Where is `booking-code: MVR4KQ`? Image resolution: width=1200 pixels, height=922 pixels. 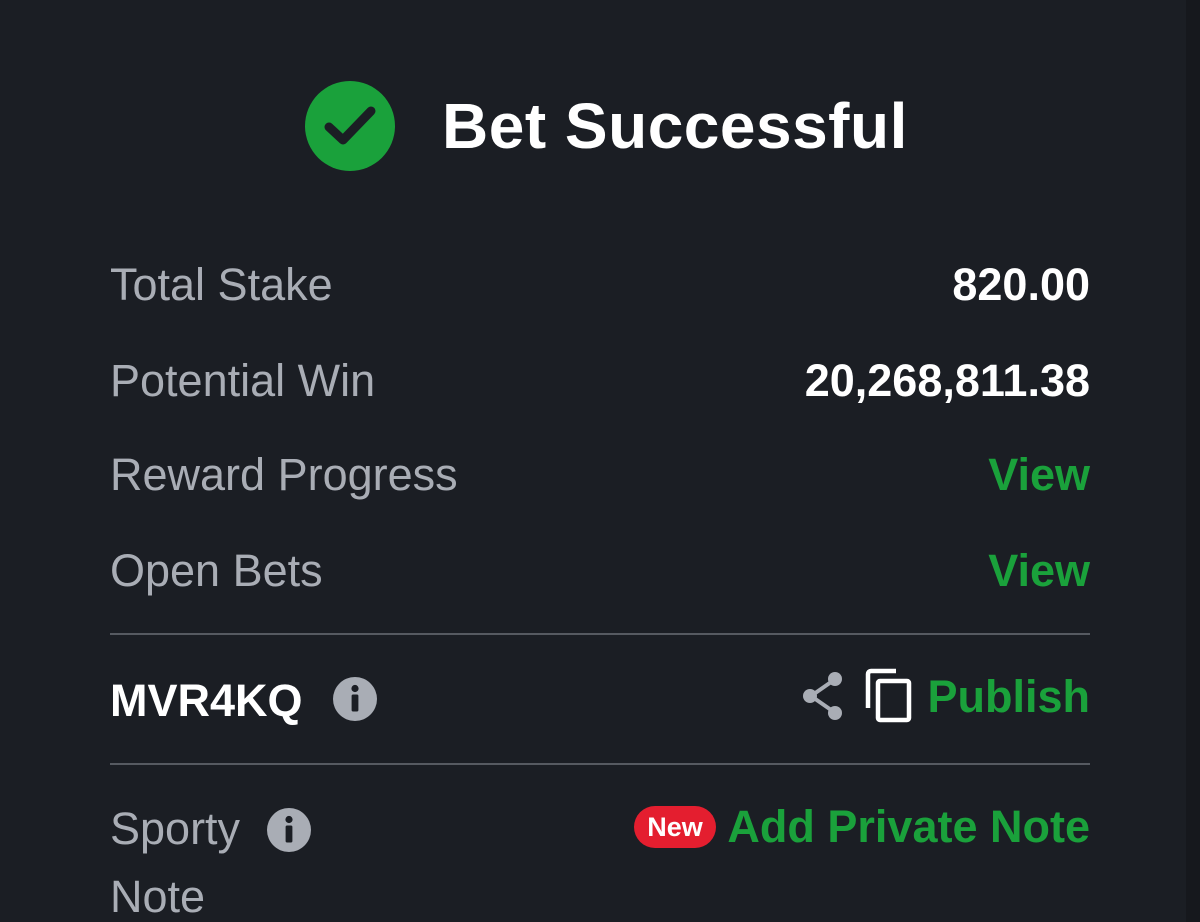 booking-code: MVR4KQ is located at coordinates (206, 700).